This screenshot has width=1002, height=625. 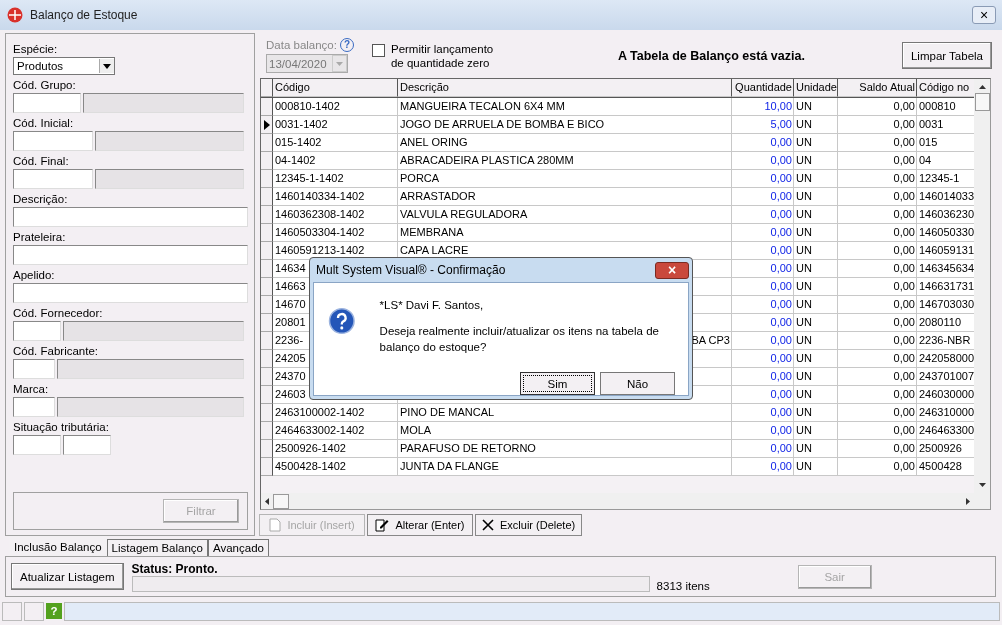 I want to click on clear-table-button: Limpar Tabela, so click(x=946, y=55).